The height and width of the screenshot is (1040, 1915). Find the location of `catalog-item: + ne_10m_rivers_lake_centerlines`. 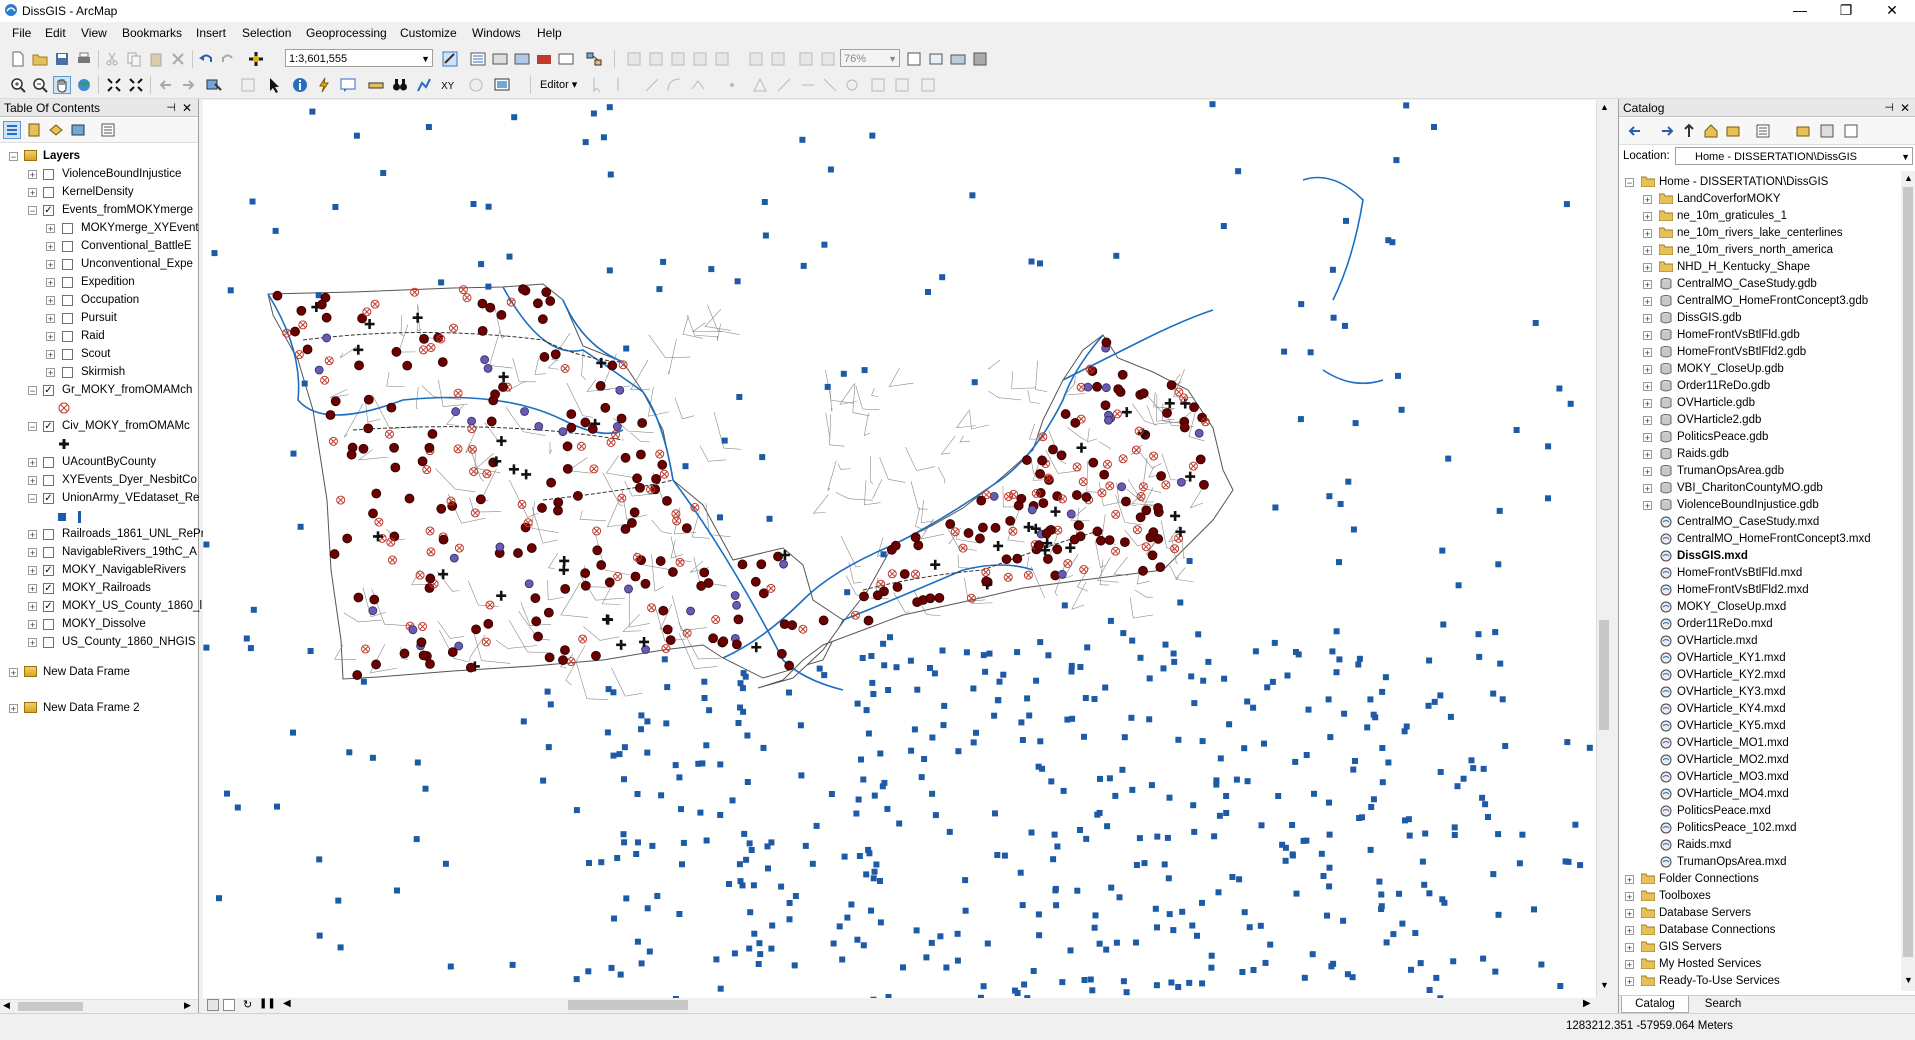

catalog-item: + ne_10m_rivers_lake_centerlines is located at coordinates (1760, 233).